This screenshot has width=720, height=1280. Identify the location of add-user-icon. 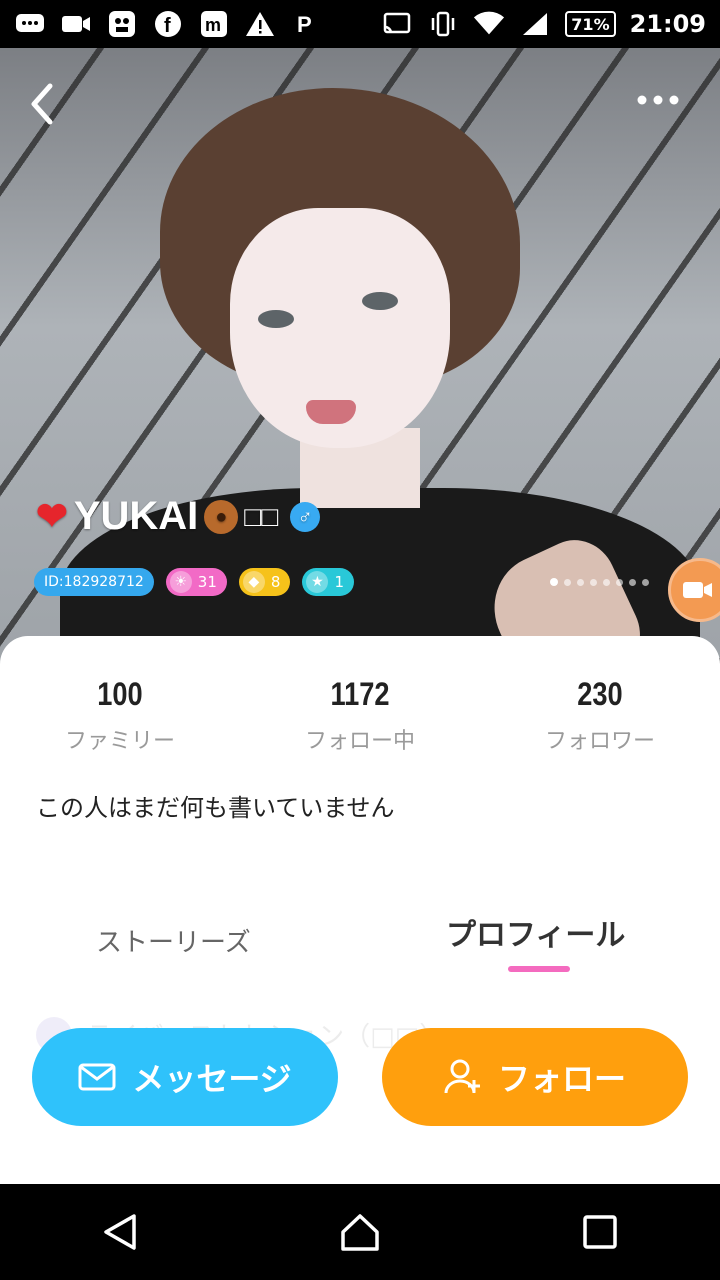
(463, 1077).